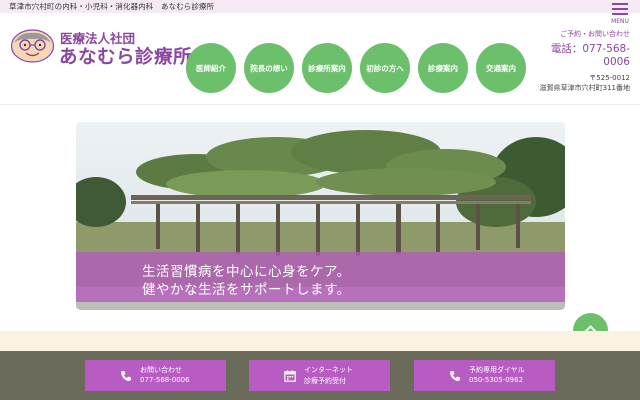  Describe the element at coordinates (584, 88) in the screenshot. I see `address: 滋賀県草津市穴村町311番地` at that location.